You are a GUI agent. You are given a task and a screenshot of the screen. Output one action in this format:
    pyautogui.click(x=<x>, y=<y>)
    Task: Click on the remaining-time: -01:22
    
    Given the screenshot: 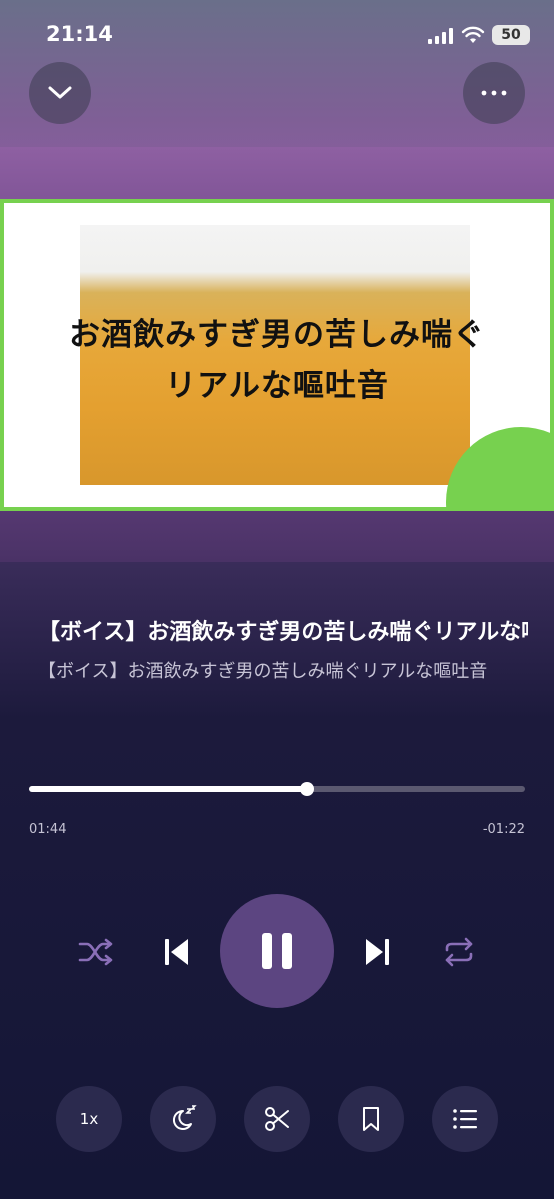 What is the action you would take?
    pyautogui.click(x=503, y=829)
    